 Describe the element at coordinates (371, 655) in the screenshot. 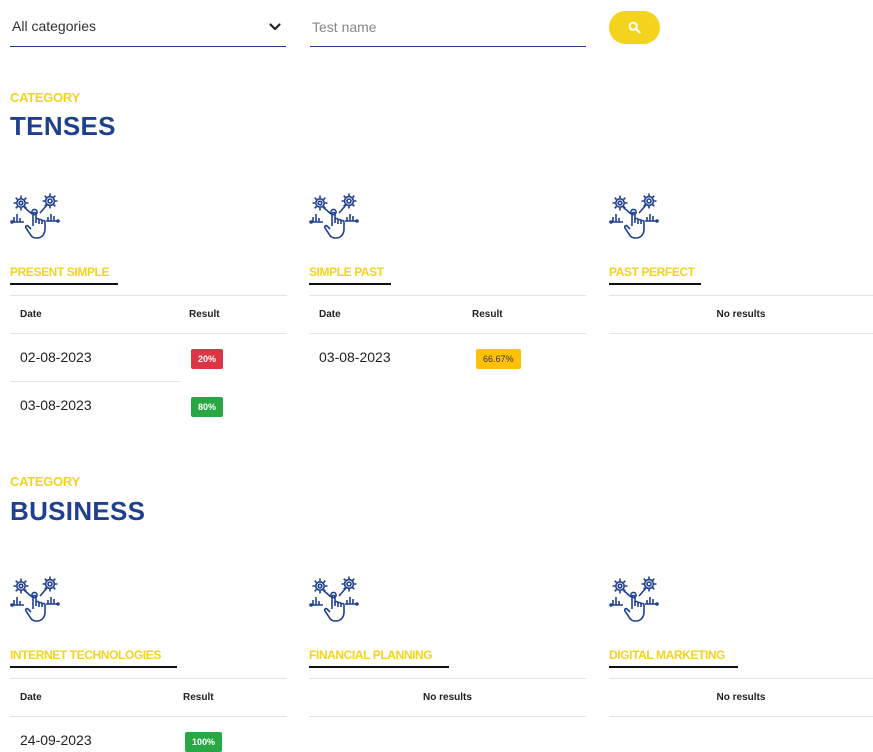

I see `test-title: FINANCIAL PLANNING` at that location.